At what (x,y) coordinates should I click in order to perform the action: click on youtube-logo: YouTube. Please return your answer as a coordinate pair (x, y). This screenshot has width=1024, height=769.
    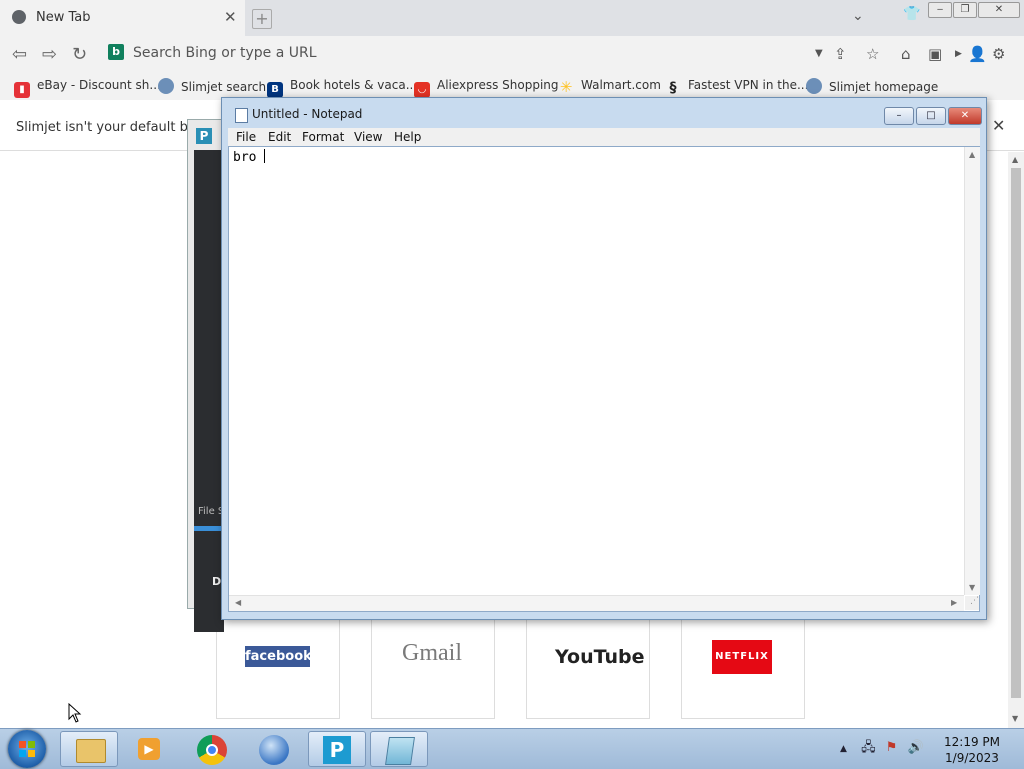
    Looking at the image, I should click on (600, 657).